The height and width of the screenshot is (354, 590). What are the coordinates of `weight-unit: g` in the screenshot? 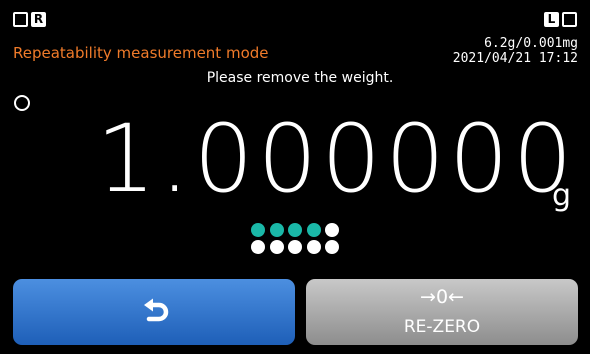 It's located at (562, 195).